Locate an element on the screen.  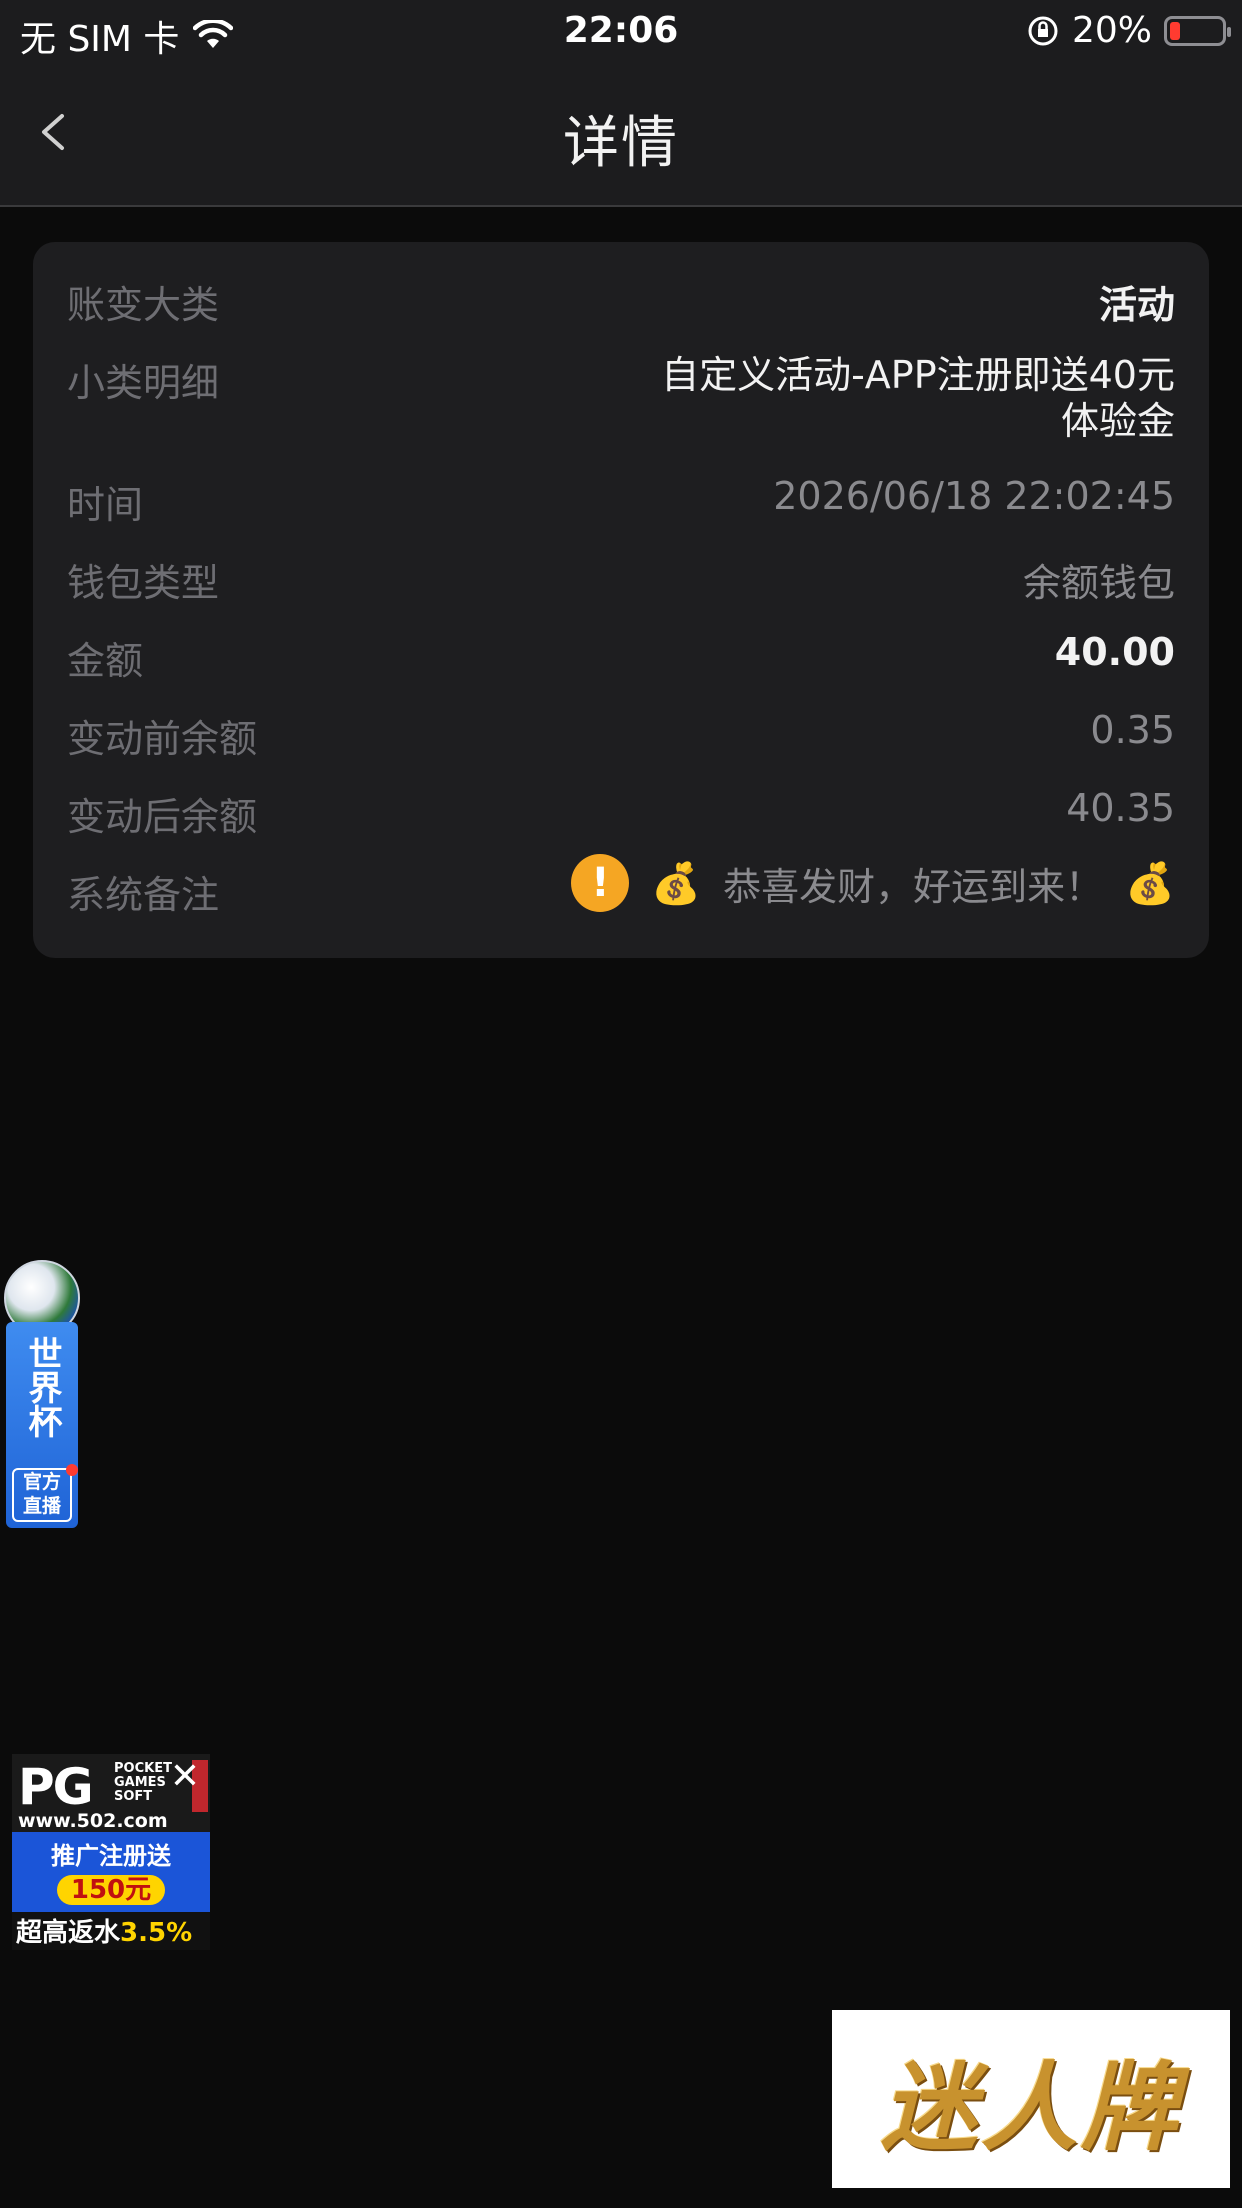
status-right: 20% is located at coordinates (1128, 30).